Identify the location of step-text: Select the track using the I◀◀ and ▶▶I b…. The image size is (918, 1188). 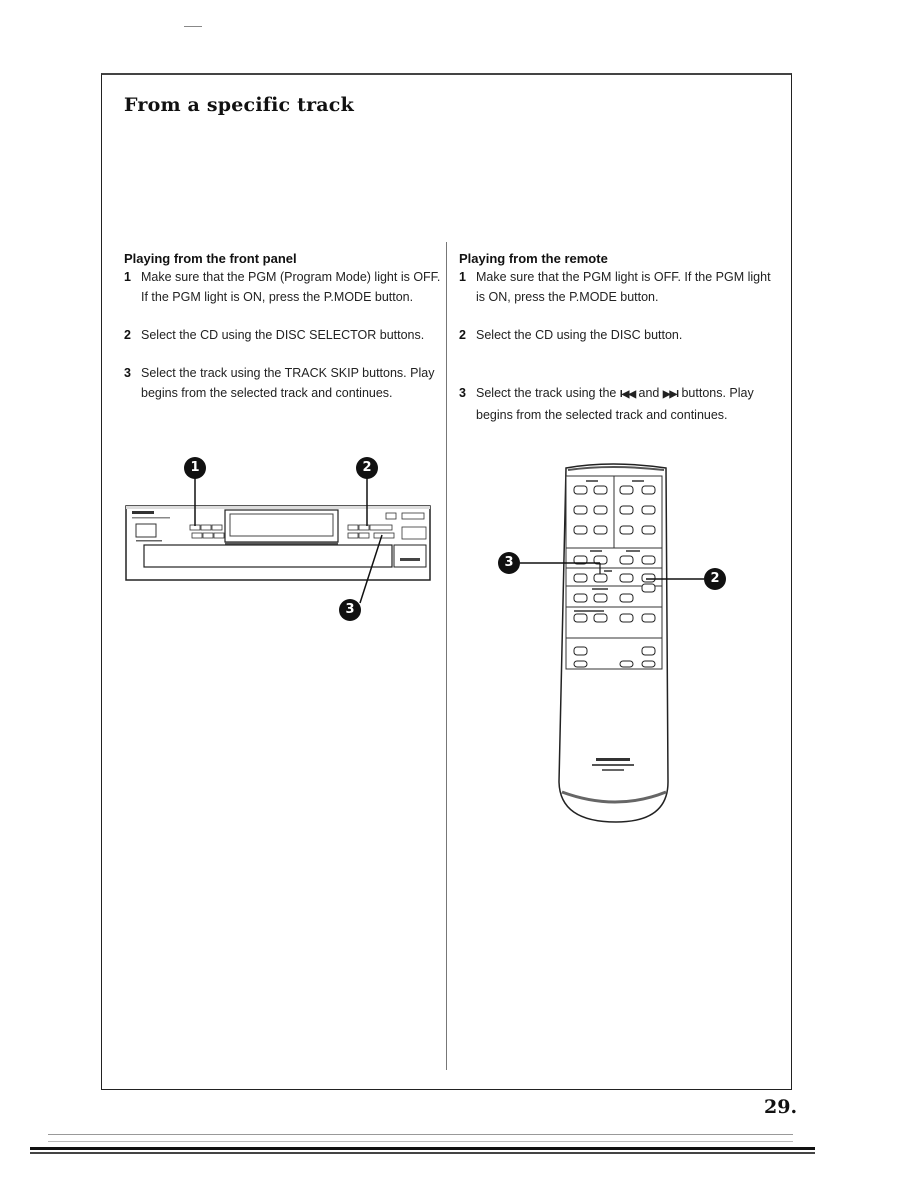
(615, 404).